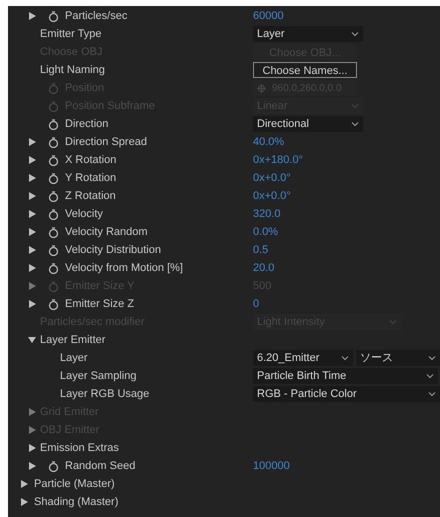  Describe the element at coordinates (99, 304) in the screenshot. I see `property-label: Emitter Size Z` at that location.